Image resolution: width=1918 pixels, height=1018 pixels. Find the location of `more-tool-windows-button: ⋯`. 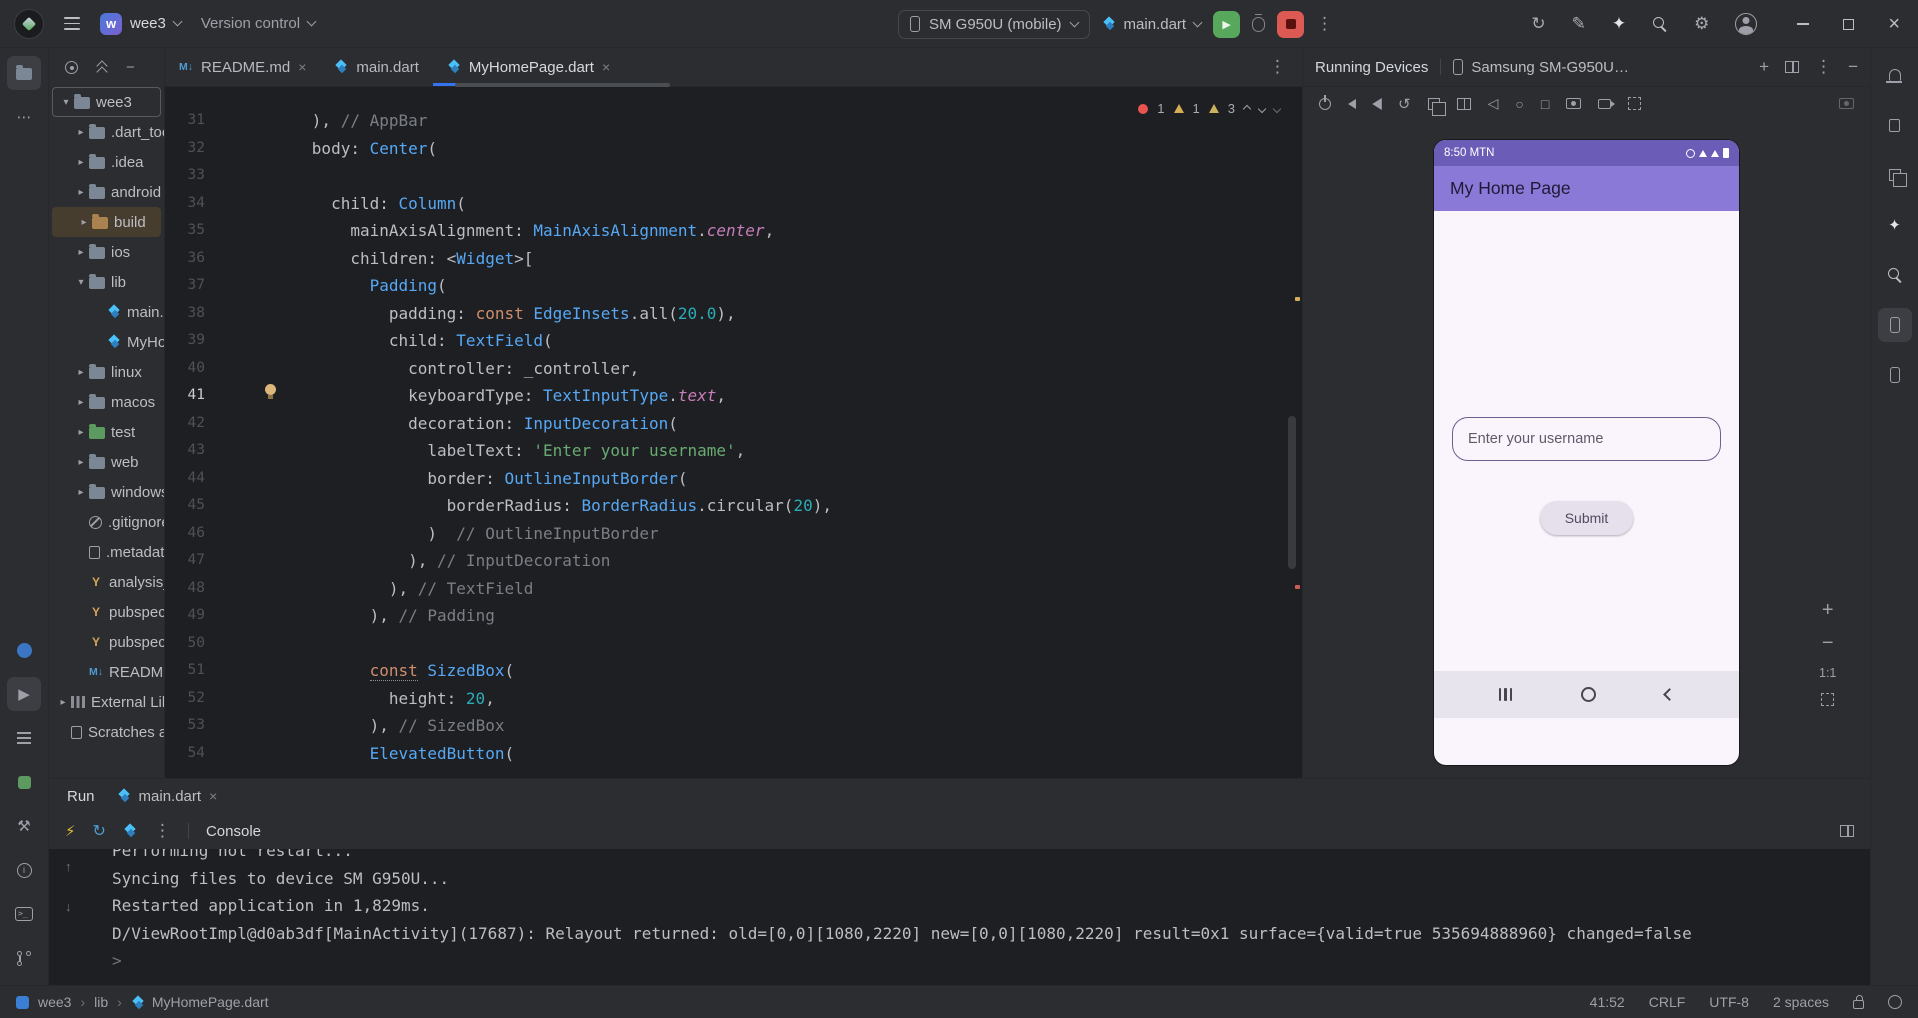

more-tool-windows-button: ⋯ is located at coordinates (24, 117).